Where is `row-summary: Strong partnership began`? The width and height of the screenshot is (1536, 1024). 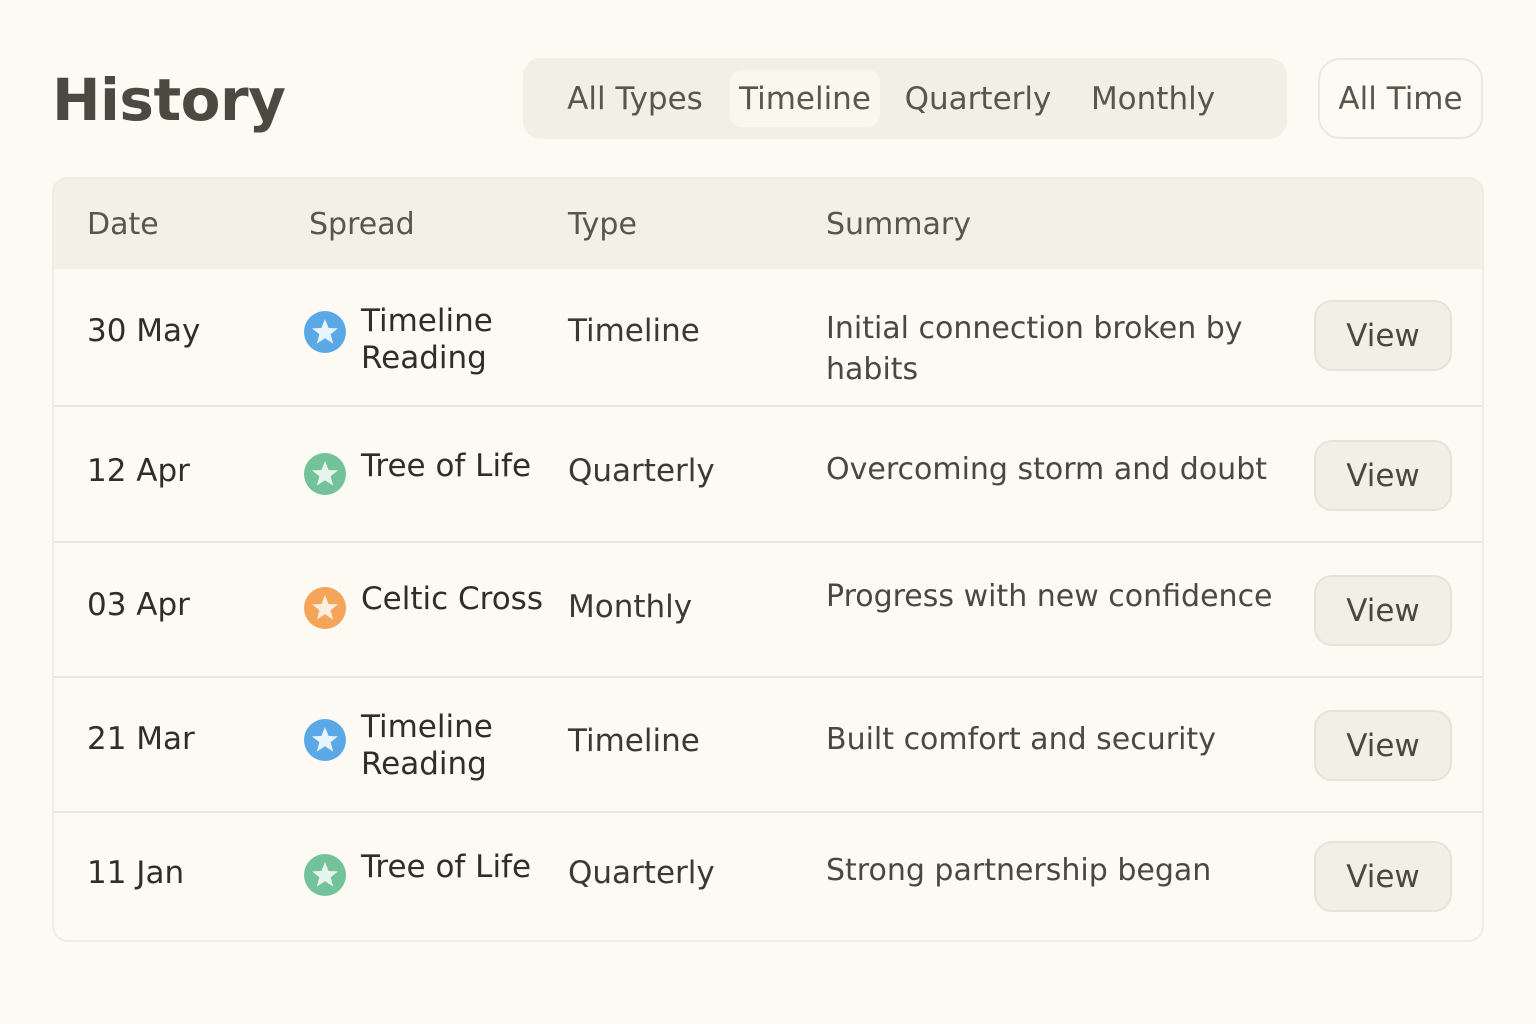
row-summary: Strong partnership began is located at coordinates (1019, 870).